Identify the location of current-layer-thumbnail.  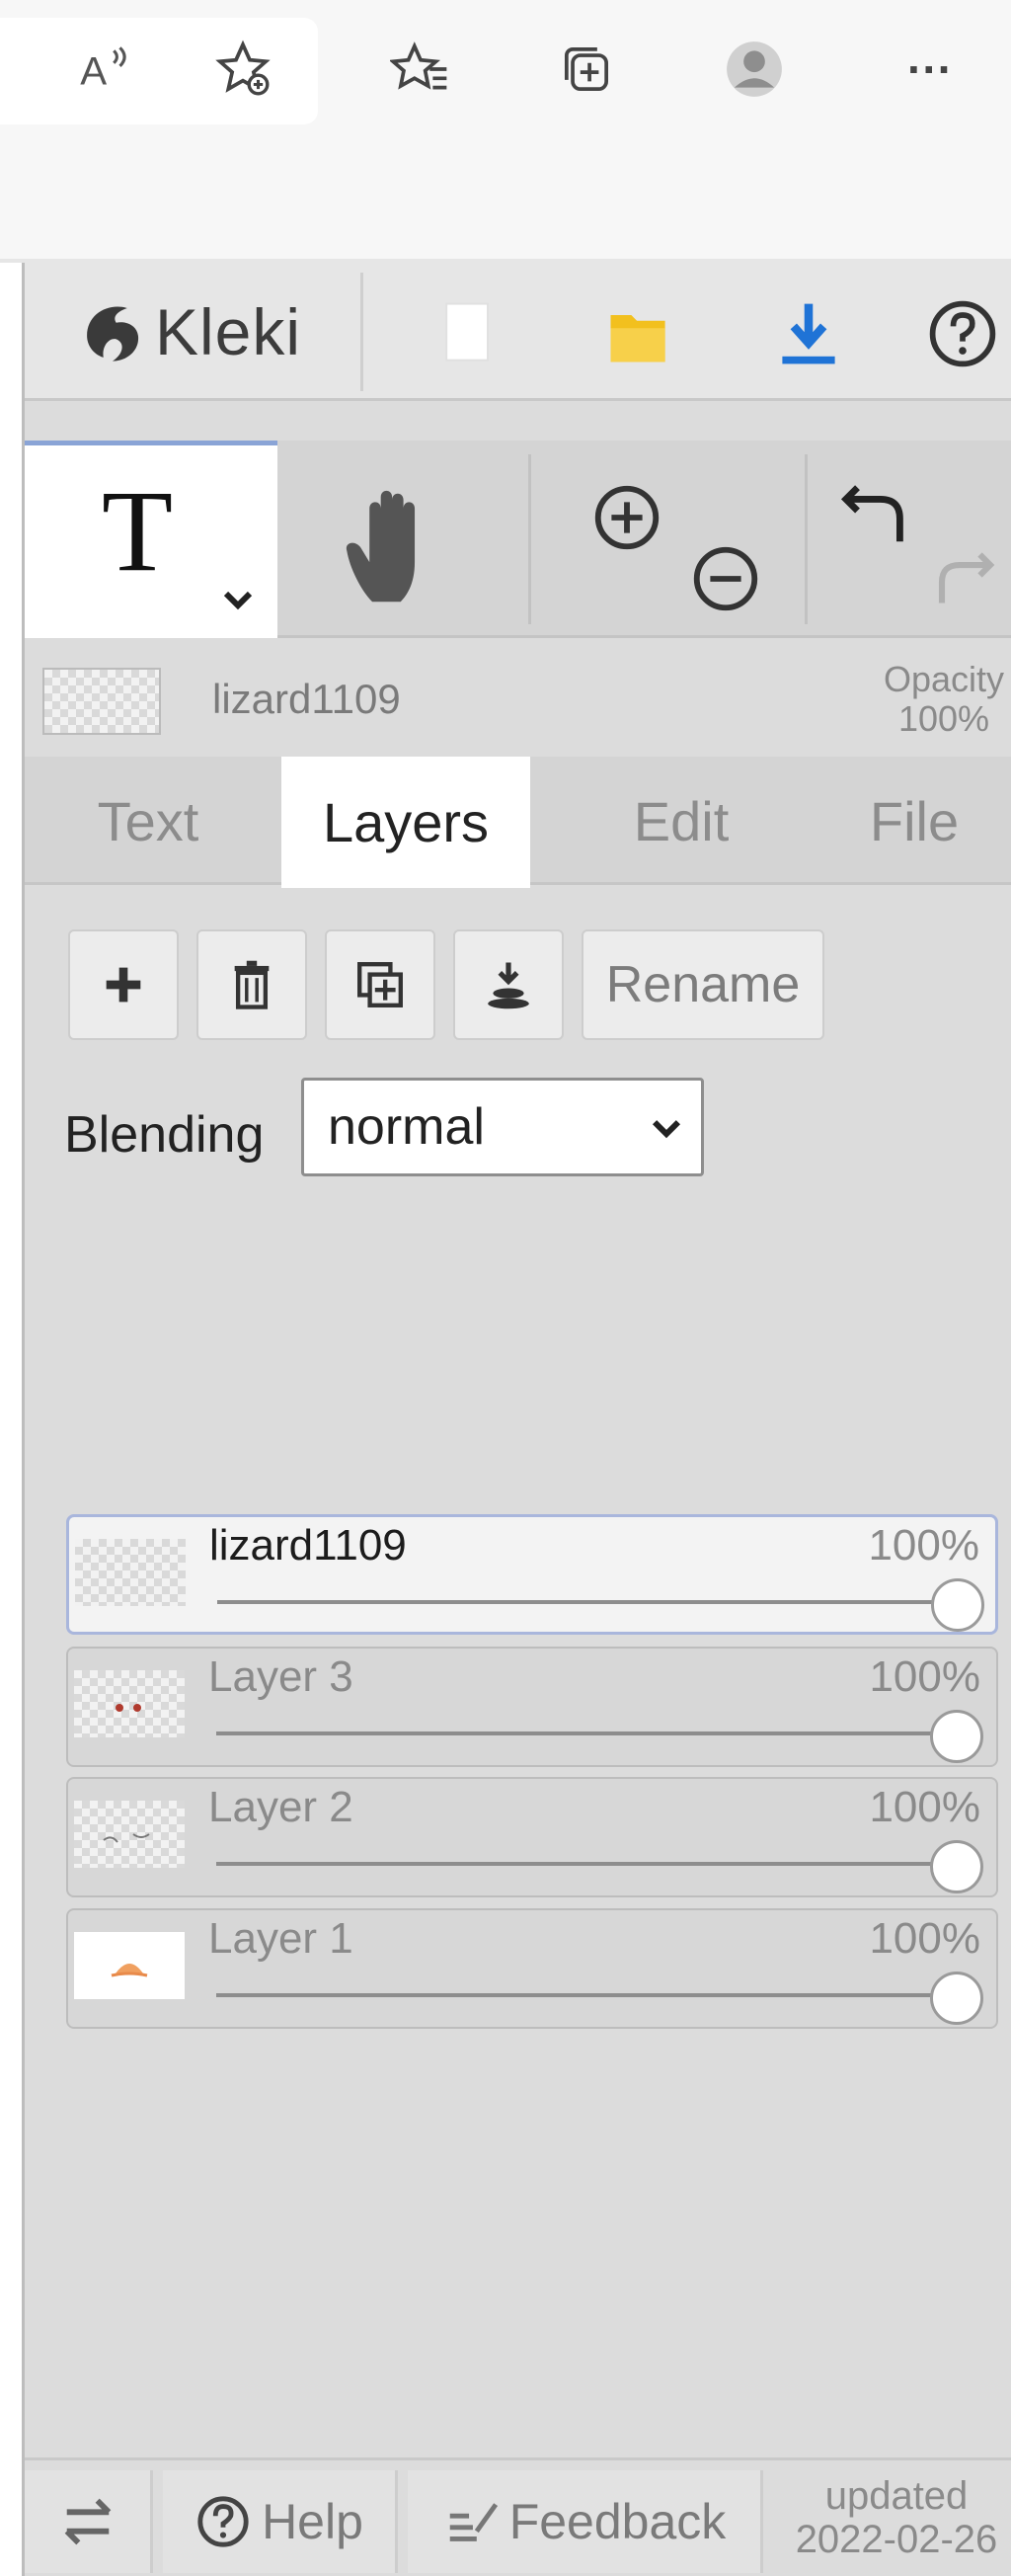
(101, 701).